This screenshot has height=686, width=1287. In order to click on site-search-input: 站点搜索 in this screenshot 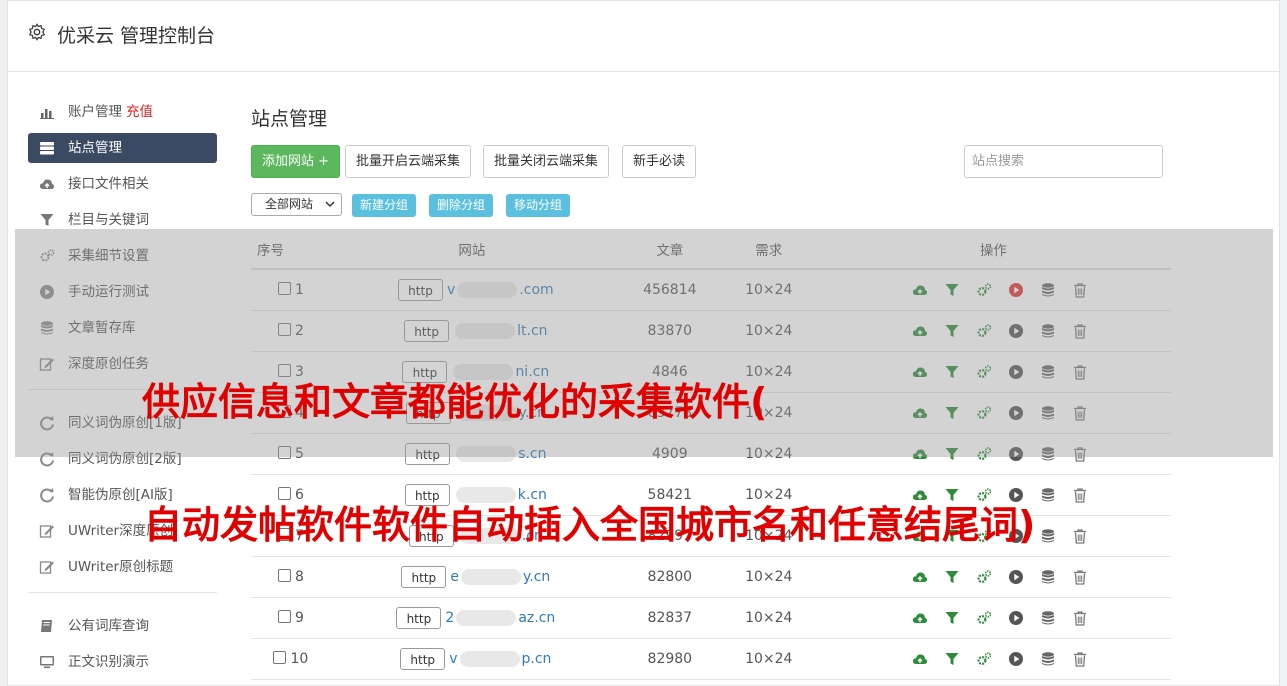, I will do `click(1063, 161)`.